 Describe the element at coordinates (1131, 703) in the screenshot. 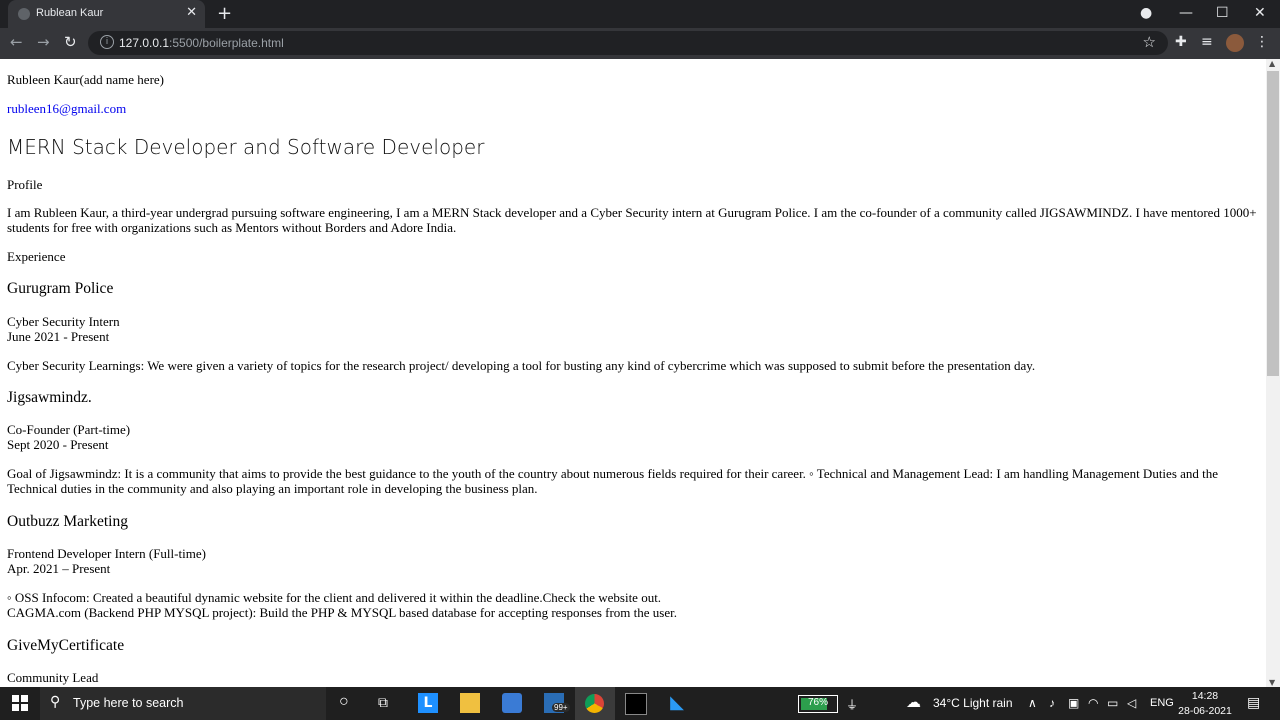

I see `speaker-icon: ◁` at that location.